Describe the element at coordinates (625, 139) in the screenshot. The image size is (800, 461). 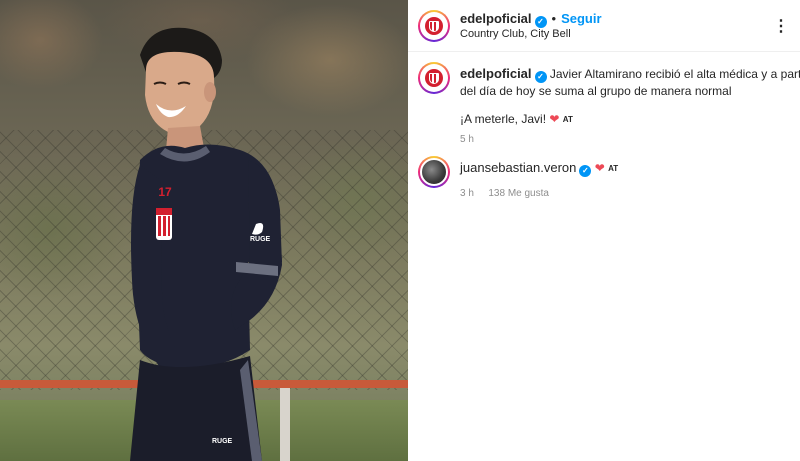
I see `caption-timestamp: 5 h` at that location.